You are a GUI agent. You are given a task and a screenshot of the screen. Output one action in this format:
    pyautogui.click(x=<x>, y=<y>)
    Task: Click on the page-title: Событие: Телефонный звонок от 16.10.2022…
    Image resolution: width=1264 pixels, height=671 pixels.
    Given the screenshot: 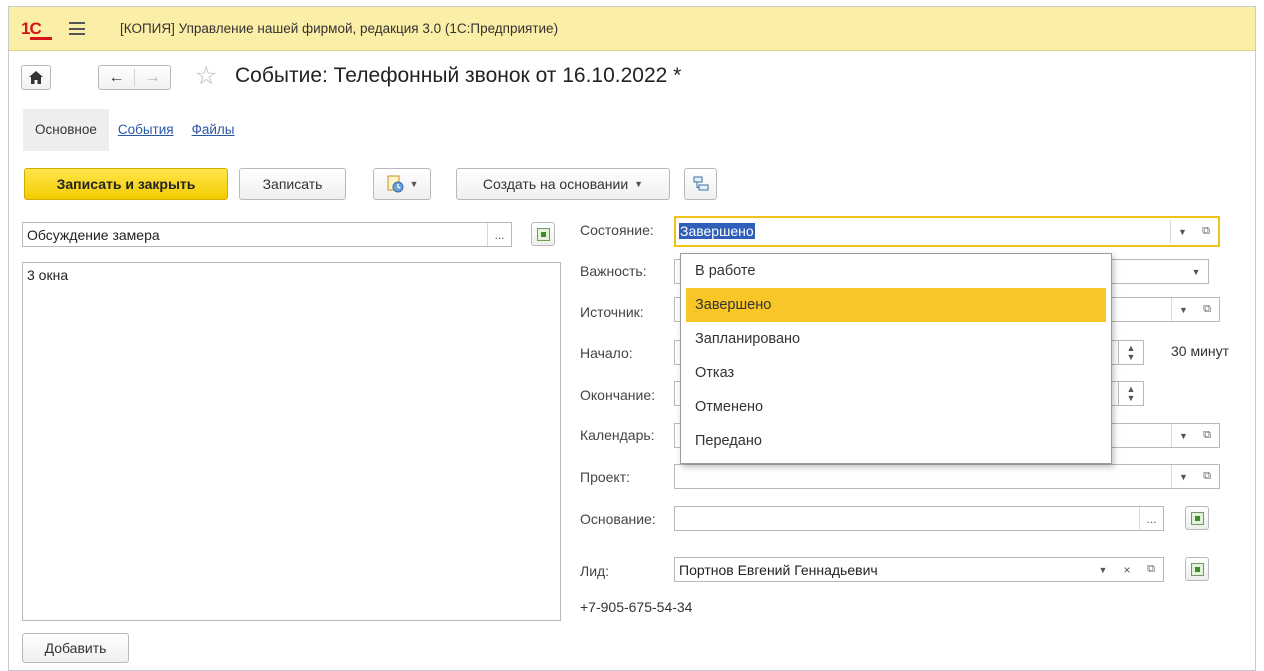 What is the action you would take?
    pyautogui.click(x=458, y=75)
    